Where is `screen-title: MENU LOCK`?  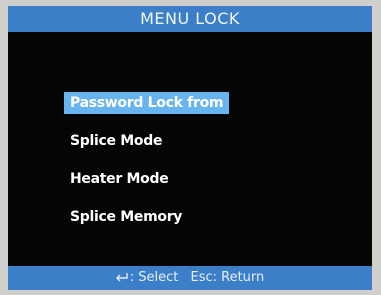 screen-title: MENU LOCK is located at coordinates (190, 19).